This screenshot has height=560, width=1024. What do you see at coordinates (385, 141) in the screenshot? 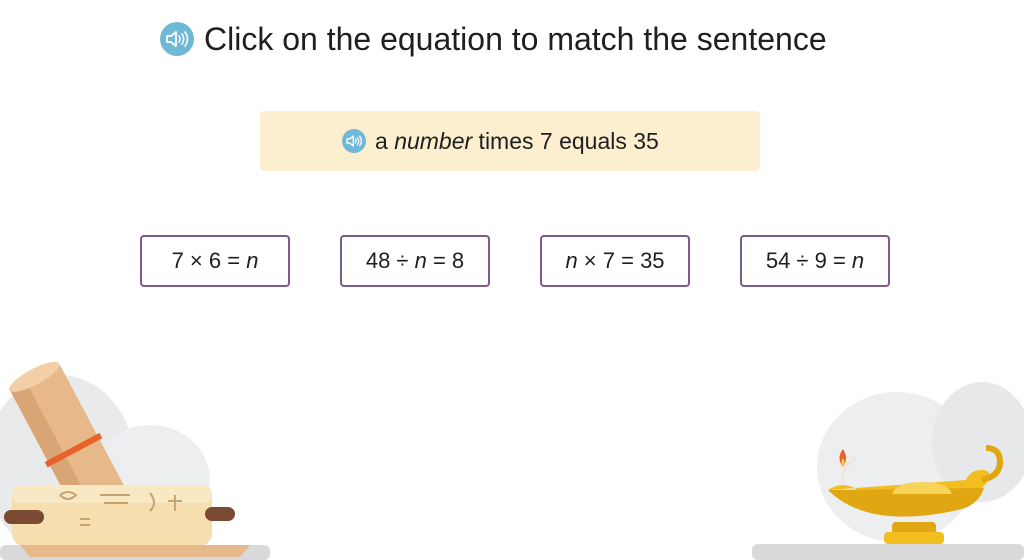
I see `sentence-prefix: a` at bounding box center [385, 141].